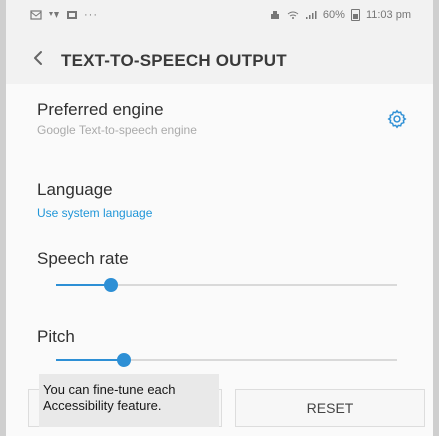  Describe the element at coordinates (117, 130) in the screenshot. I see `preferred-engine-subtitle: Google Text-to-speech engine` at that location.